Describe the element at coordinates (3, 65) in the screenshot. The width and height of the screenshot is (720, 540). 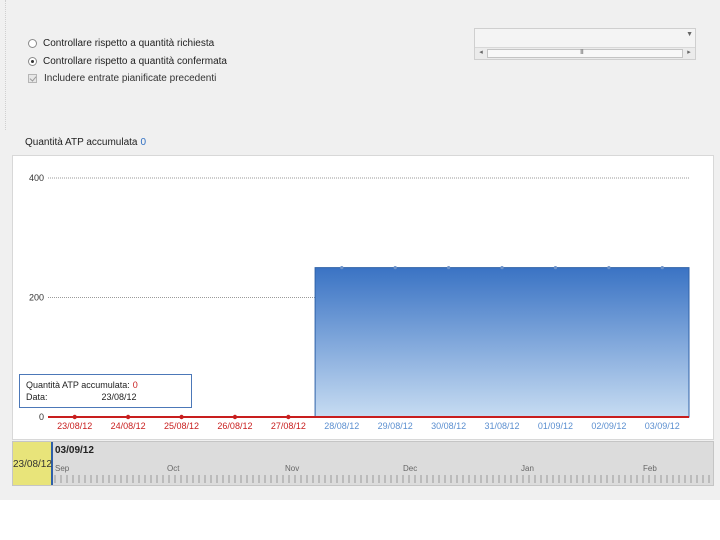
I see `left-divider` at that location.